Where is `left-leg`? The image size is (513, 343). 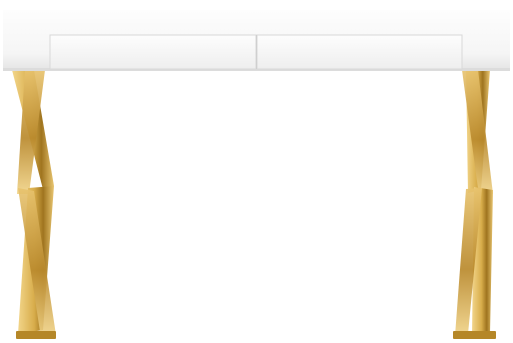
left-leg is located at coordinates (34, 204).